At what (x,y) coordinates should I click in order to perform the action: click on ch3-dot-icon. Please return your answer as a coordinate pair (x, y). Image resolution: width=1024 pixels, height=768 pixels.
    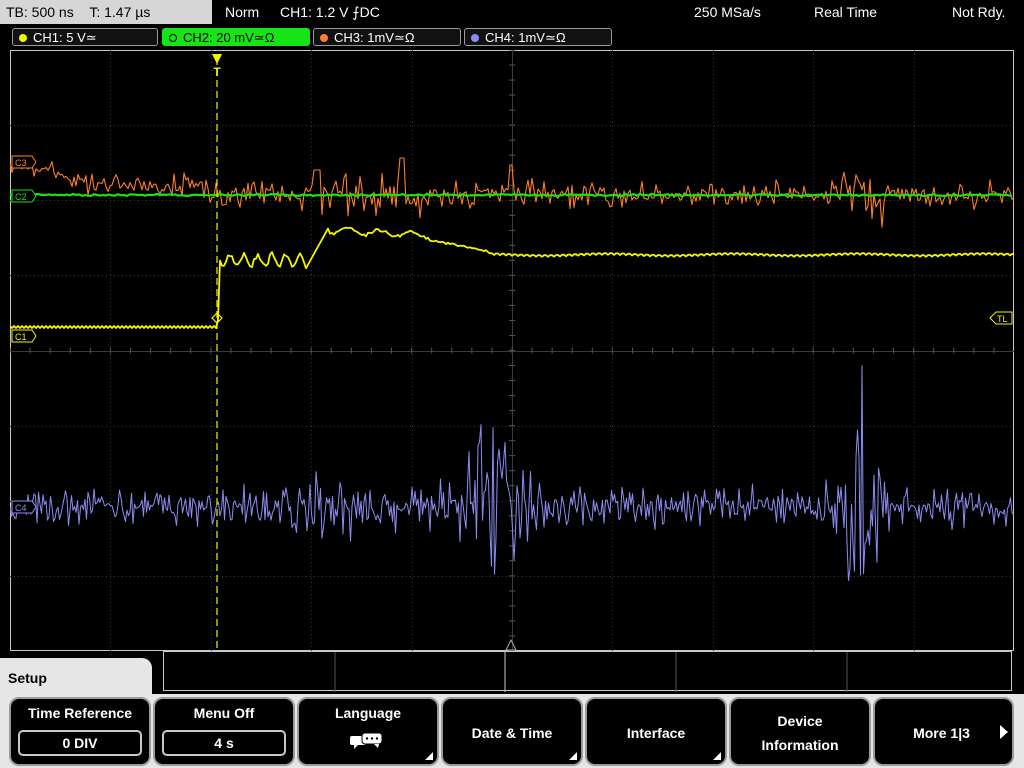
    Looking at the image, I should click on (324, 38).